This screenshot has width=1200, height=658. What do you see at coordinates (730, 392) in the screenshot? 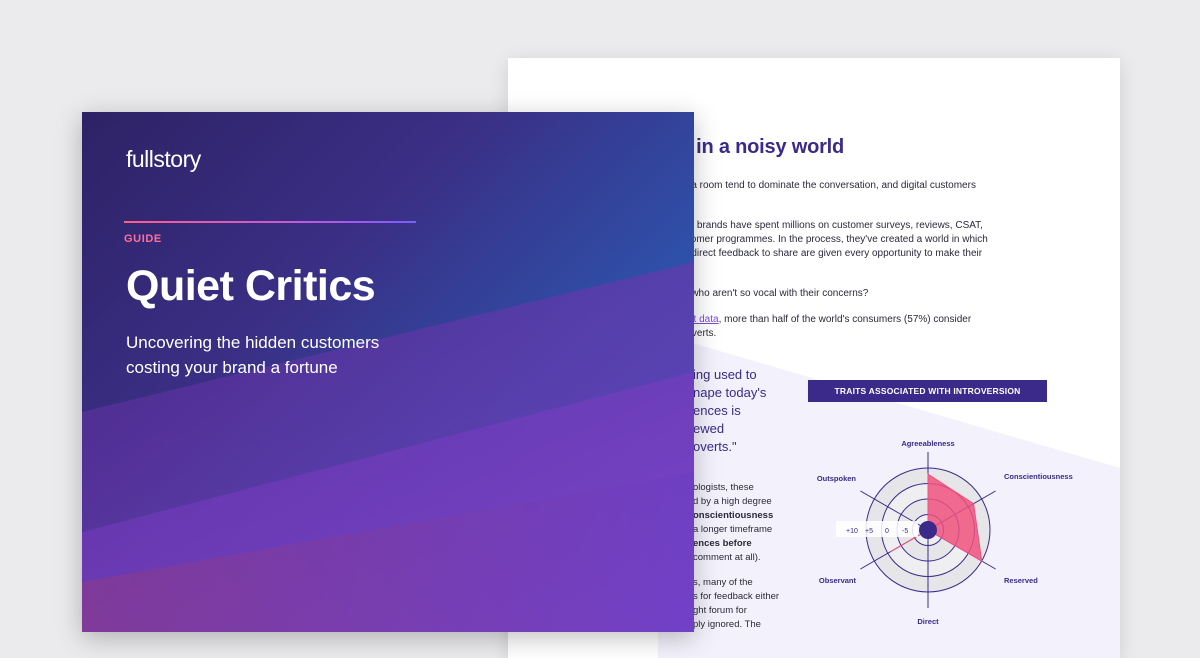
I see `pull-quote-line: nape today's` at bounding box center [730, 392].